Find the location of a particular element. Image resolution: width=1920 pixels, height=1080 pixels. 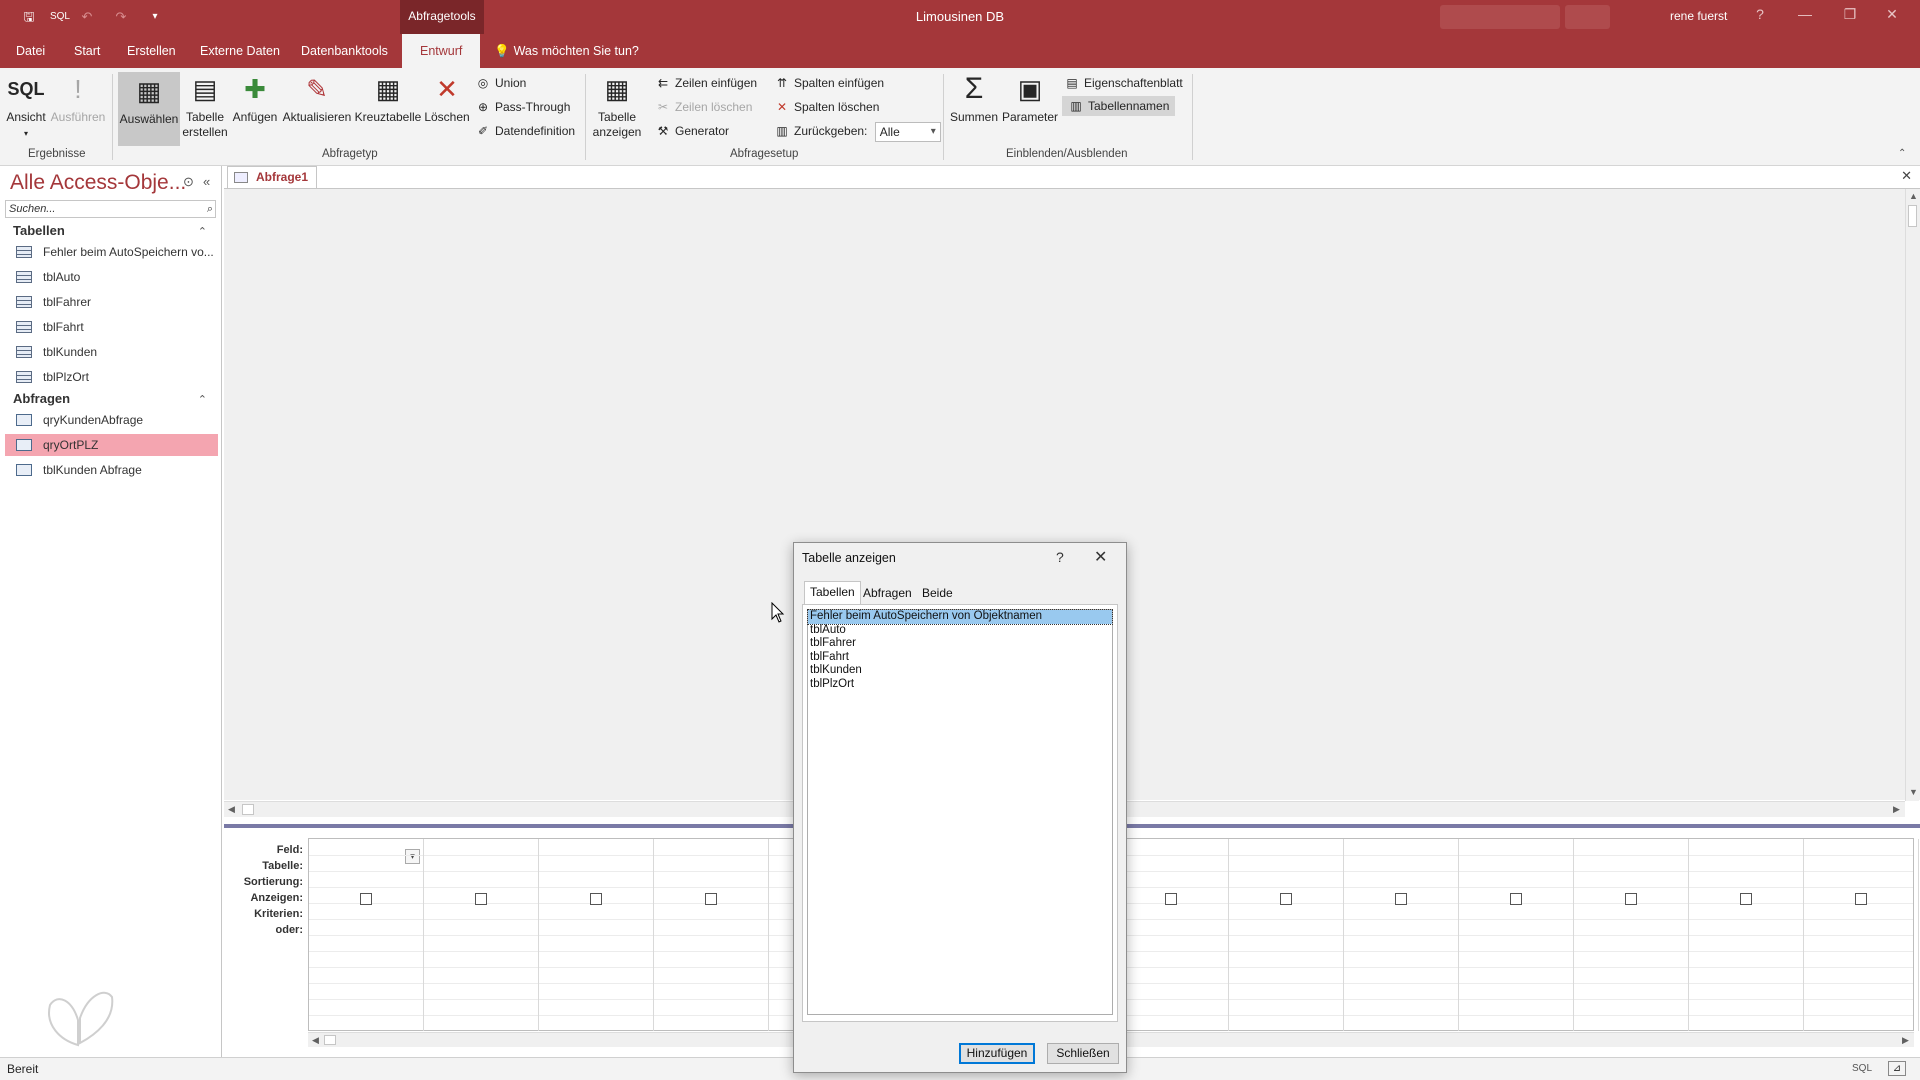

anfuegen-button: ✚ Anfügen is located at coordinates (255, 98).